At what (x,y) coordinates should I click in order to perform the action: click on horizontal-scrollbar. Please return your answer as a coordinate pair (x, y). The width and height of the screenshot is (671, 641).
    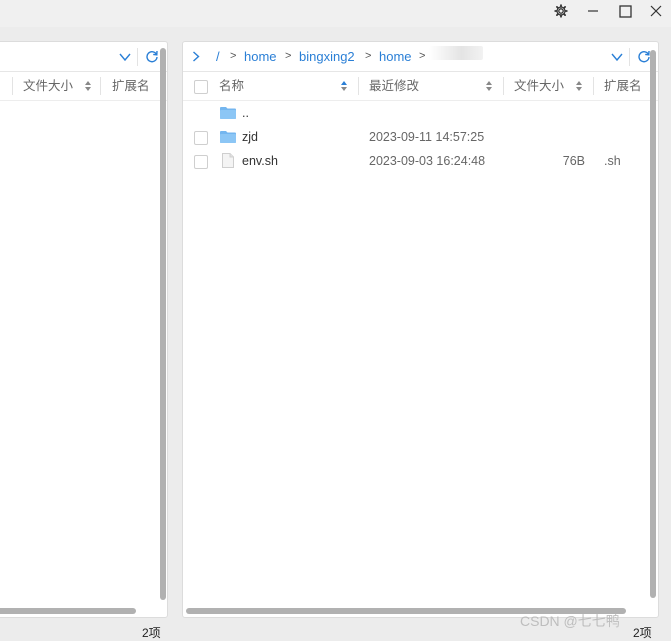
    Looking at the image, I should click on (68, 611).